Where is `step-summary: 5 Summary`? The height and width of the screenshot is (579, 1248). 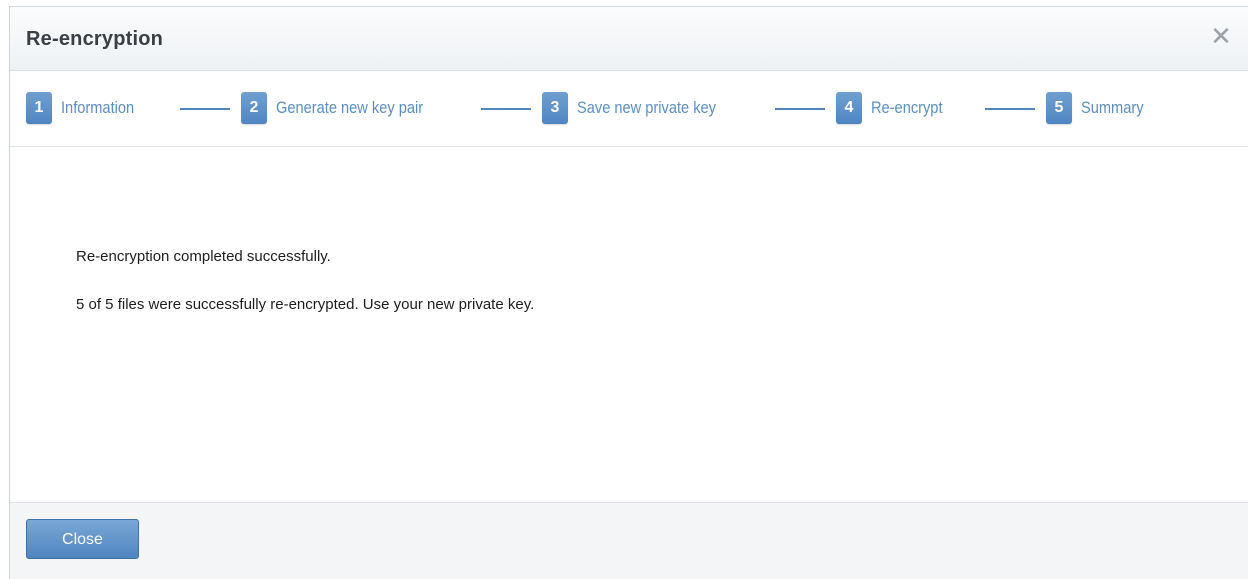 step-summary: 5 Summary is located at coordinates (1100, 108).